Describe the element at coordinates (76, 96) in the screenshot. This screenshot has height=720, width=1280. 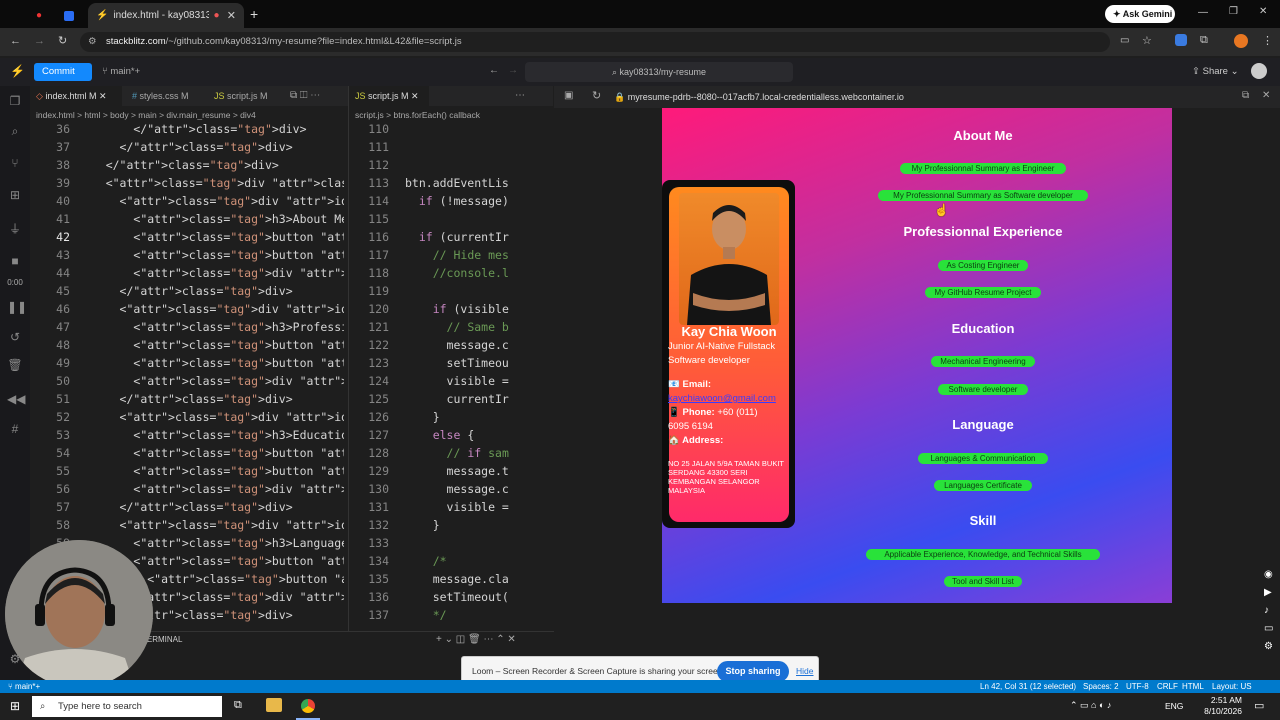
I see `tab-index-html: ◇ index.html M ✕` at that location.